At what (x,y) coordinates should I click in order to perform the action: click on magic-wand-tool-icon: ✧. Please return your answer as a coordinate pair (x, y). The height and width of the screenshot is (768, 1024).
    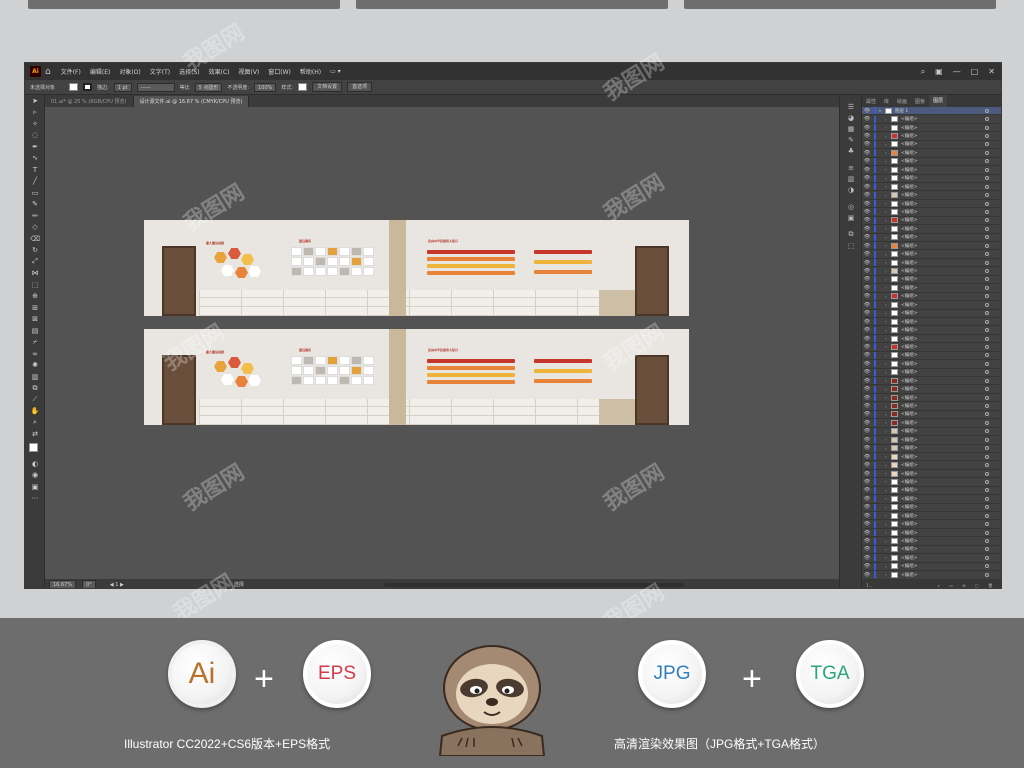
    Looking at the image, I should click on (35, 124).